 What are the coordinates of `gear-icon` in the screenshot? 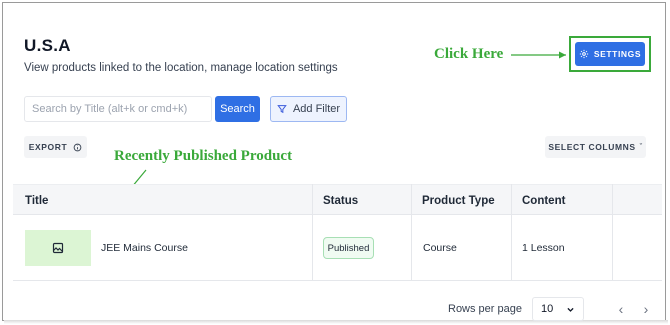 It's located at (584, 54).